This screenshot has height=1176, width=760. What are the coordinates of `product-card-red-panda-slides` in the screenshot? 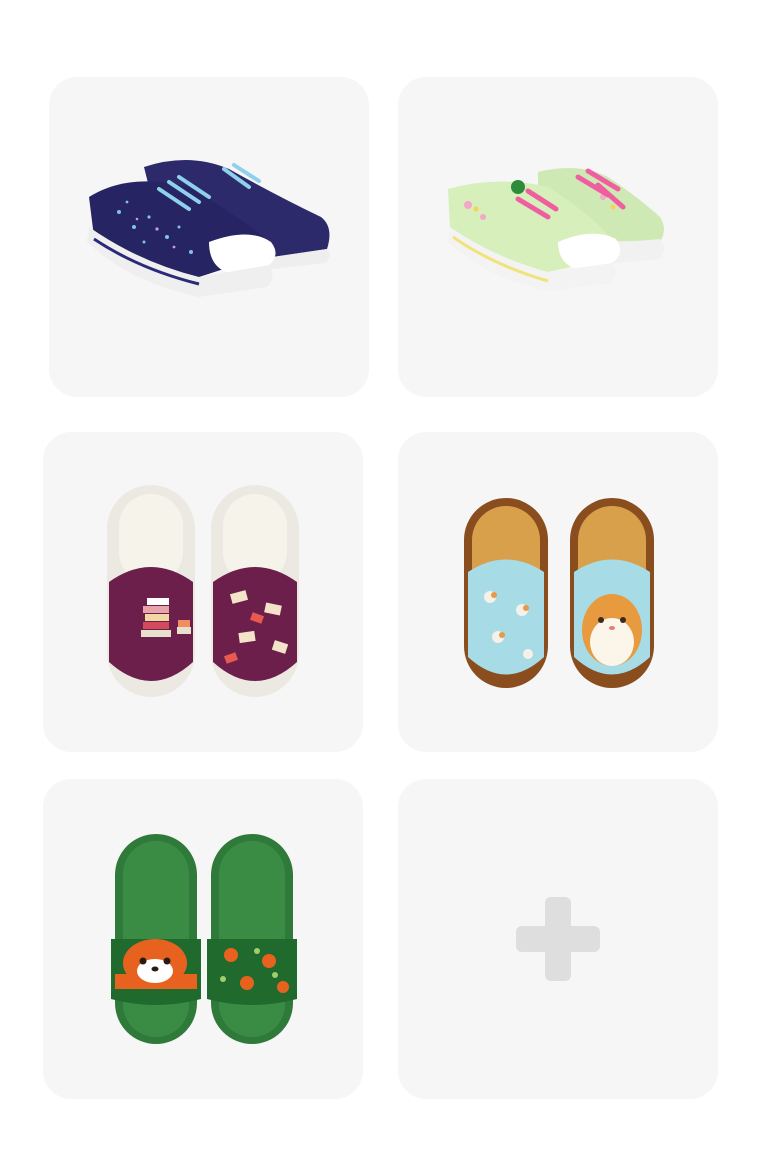 It's located at (203, 939).